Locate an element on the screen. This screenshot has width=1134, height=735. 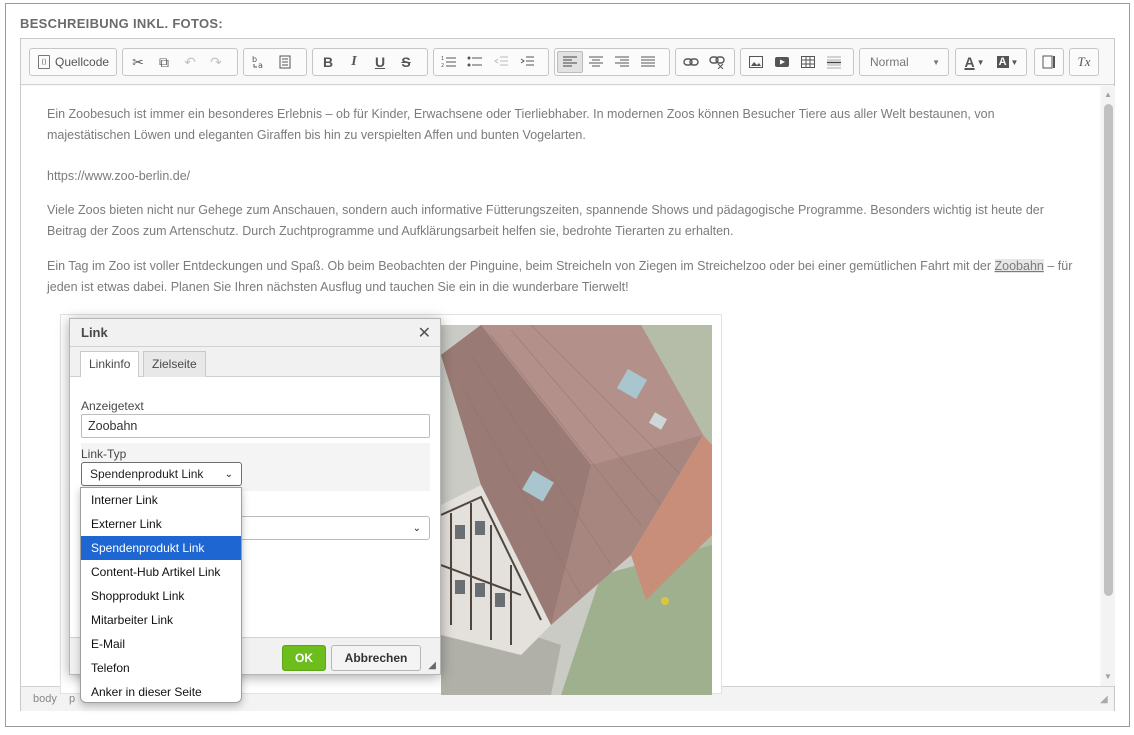
cancel-button: Abbrechen is located at coordinates (376, 658).